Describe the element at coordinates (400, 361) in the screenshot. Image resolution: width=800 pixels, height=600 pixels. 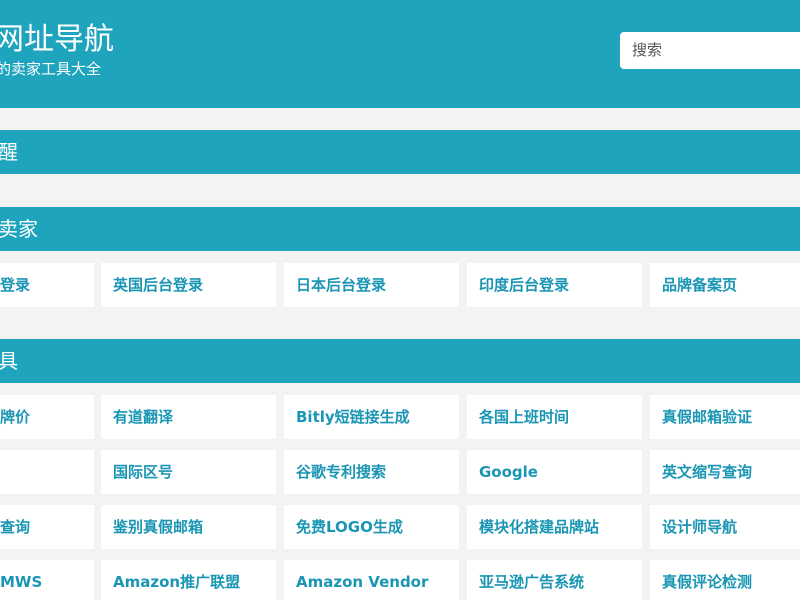
I see `section-header-tools: 具` at that location.